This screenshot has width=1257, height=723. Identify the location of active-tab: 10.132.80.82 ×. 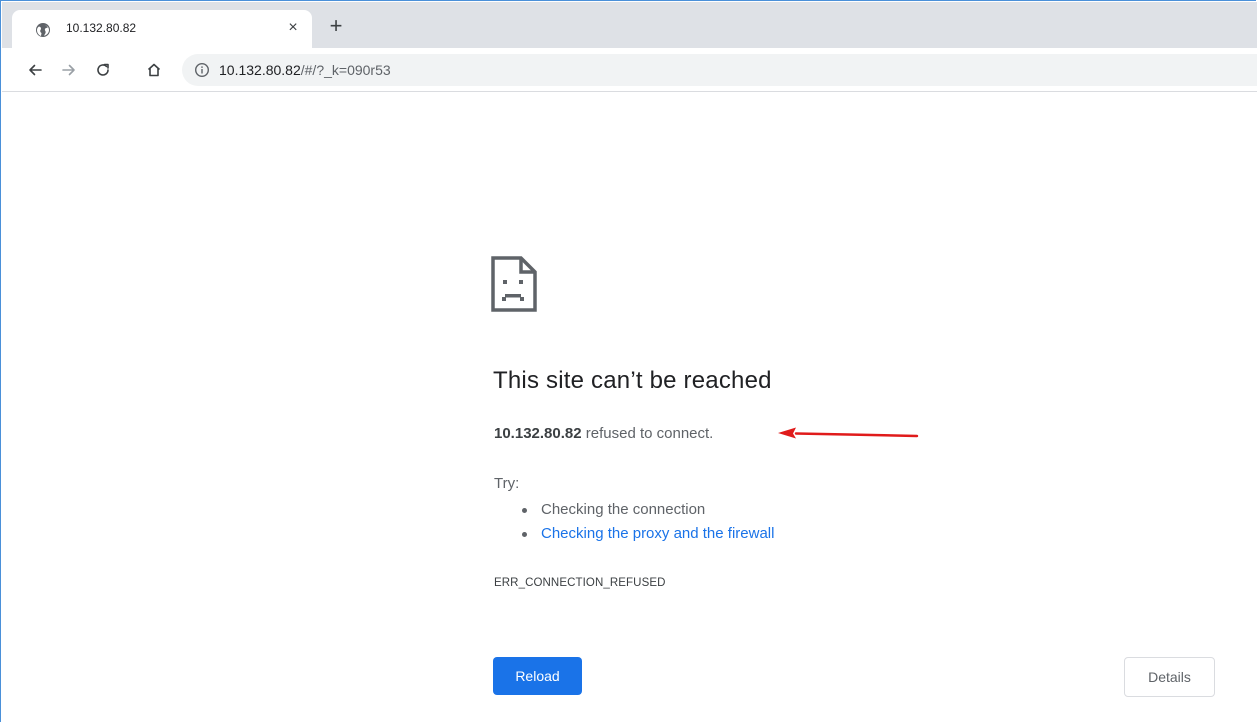
(162, 29).